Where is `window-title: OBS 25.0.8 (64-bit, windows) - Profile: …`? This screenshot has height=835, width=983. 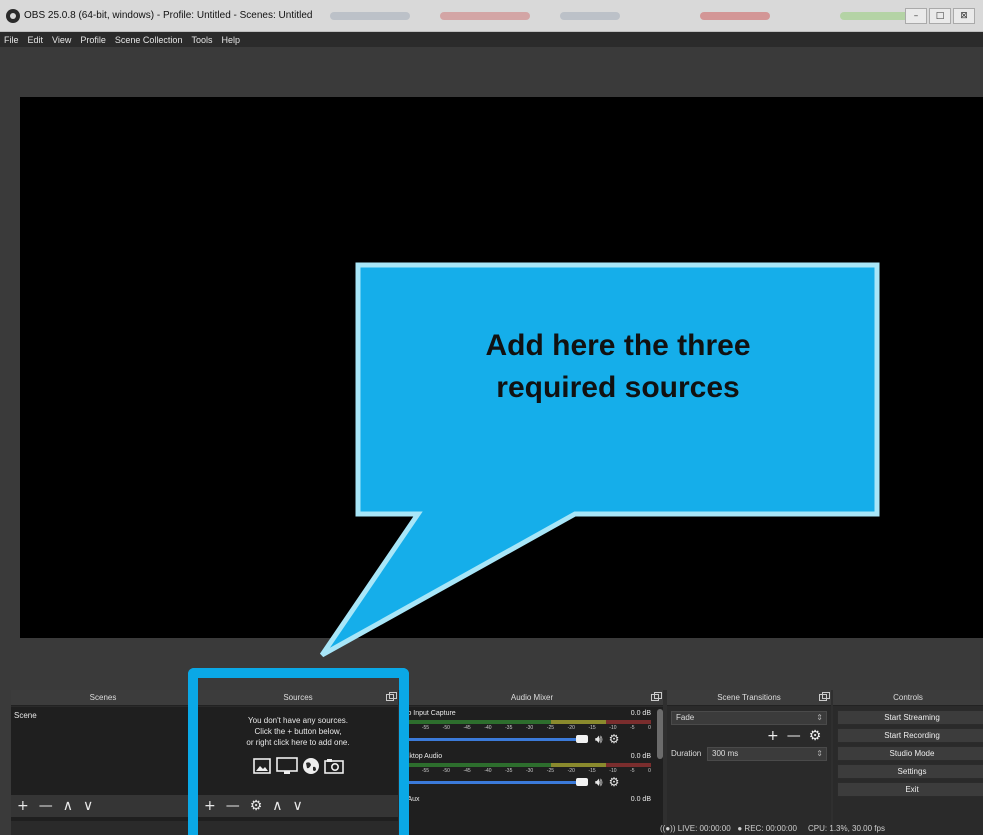 window-title: OBS 25.0.8 (64-bit, windows) - Profile: … is located at coordinates (168, 15).